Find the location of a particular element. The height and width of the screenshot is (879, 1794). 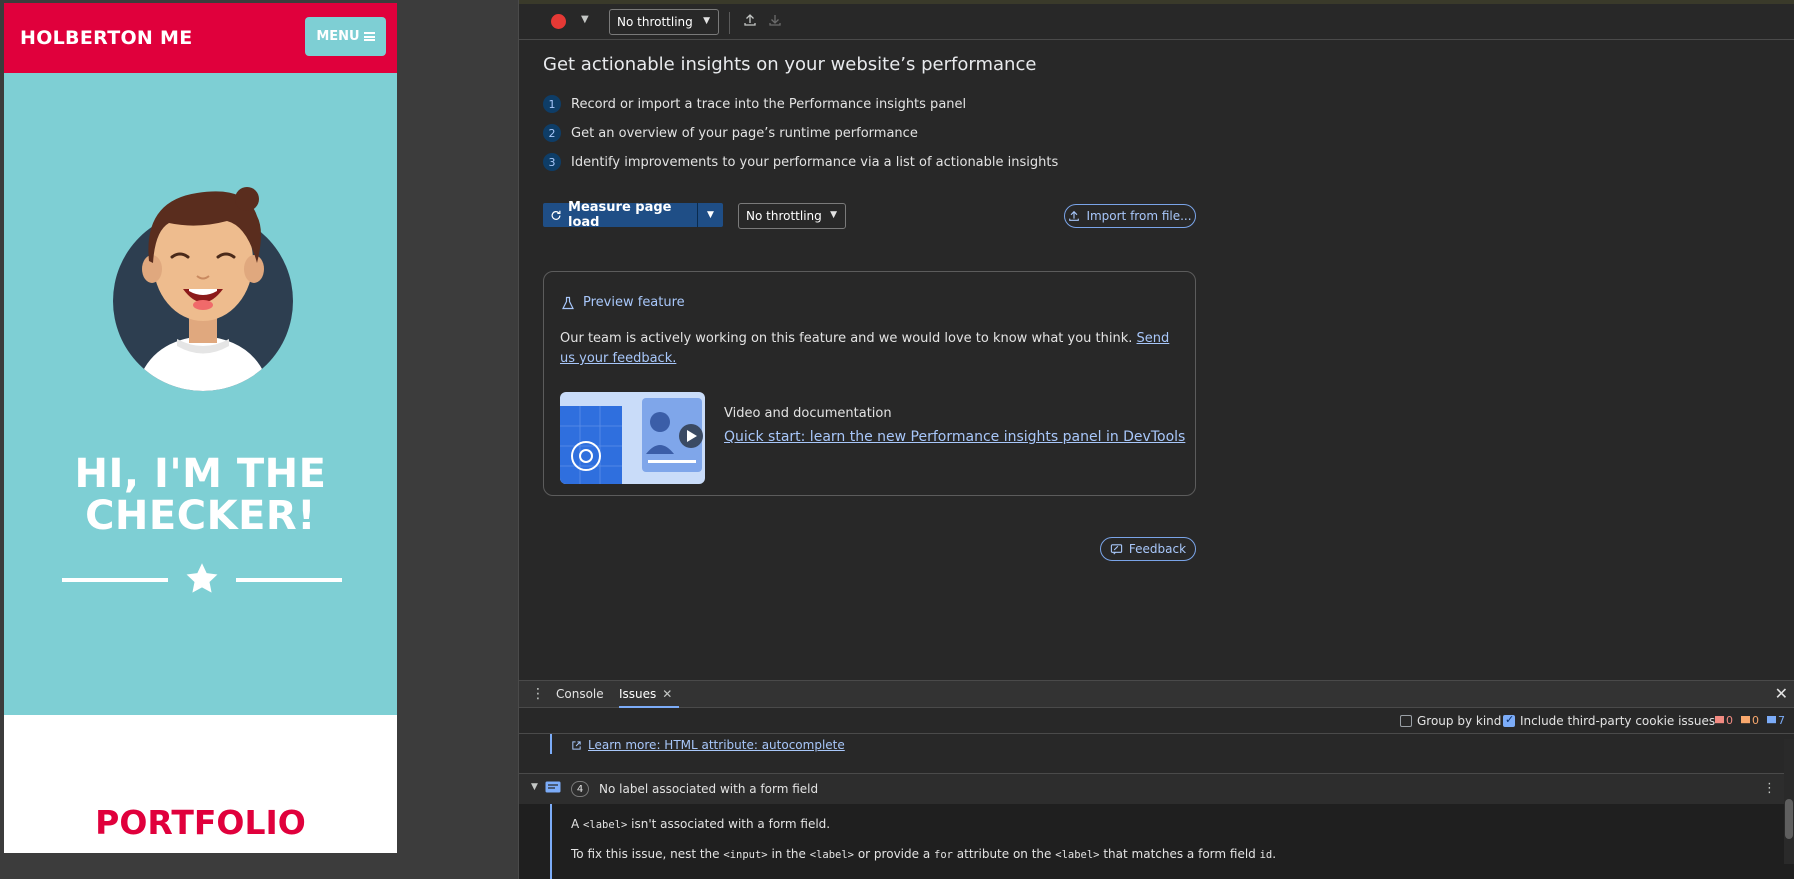

info-flag-icon is located at coordinates (1771, 720).